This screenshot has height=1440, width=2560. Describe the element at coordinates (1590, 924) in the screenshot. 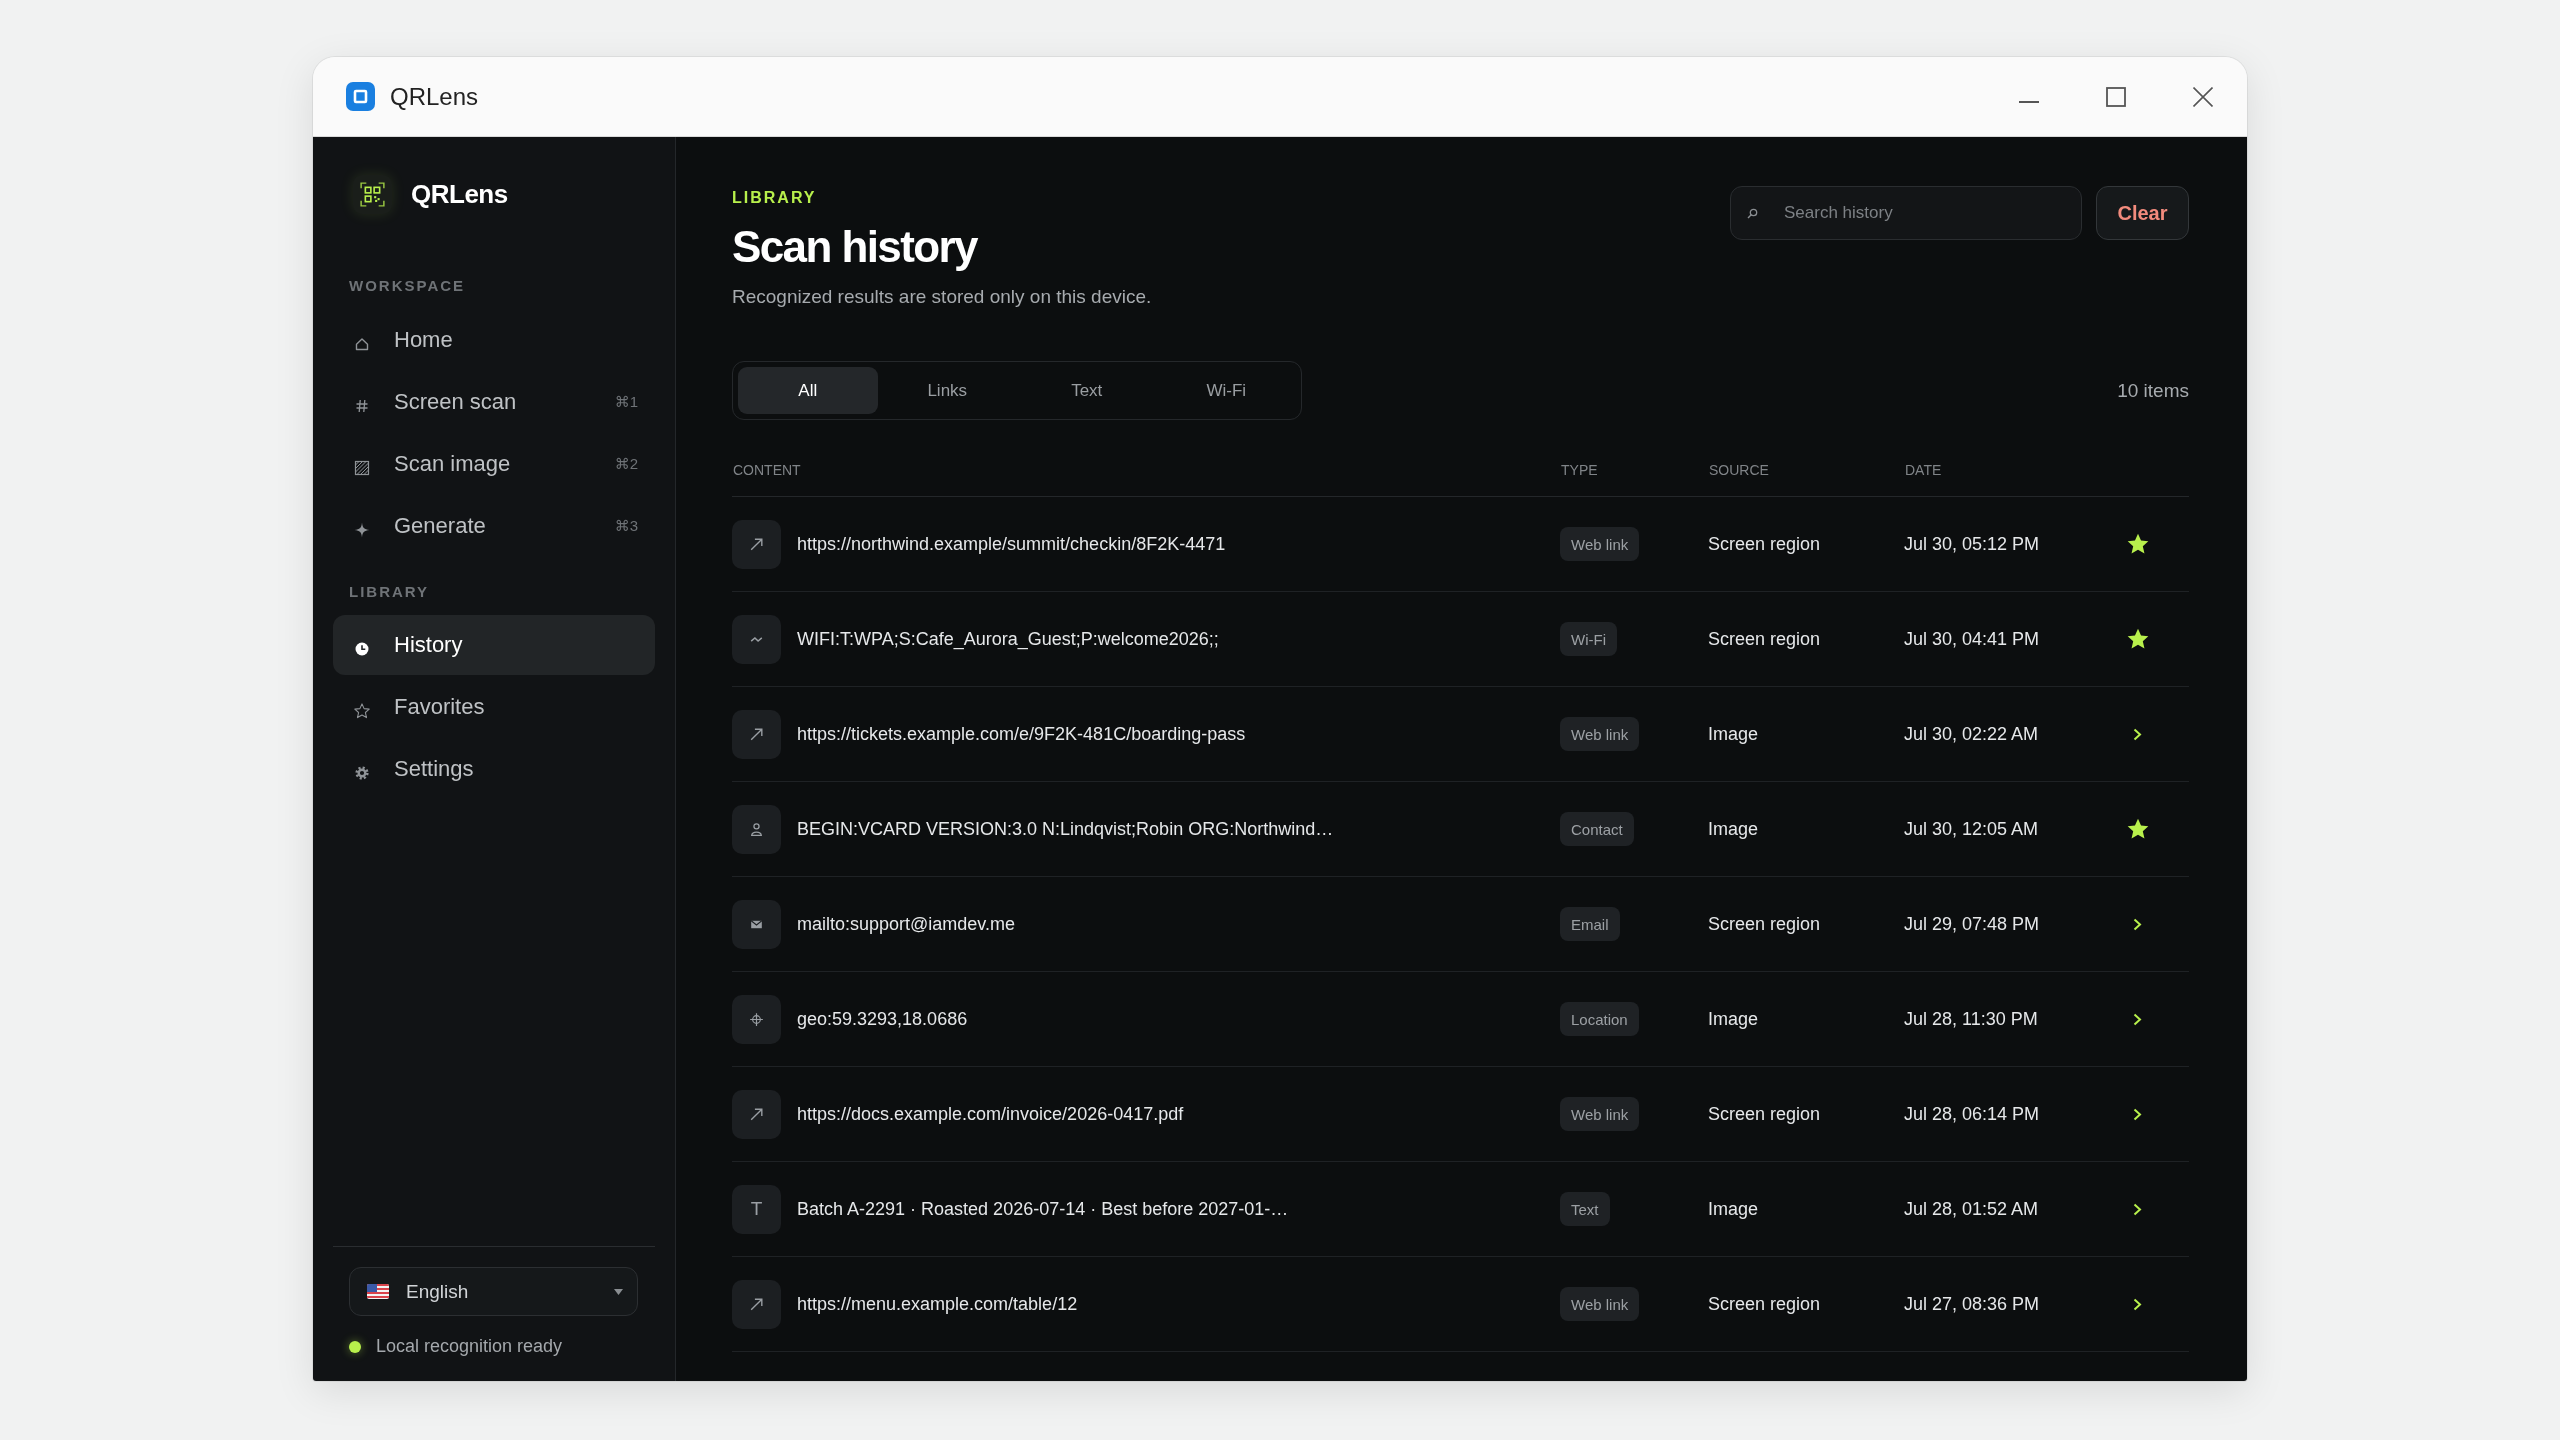

I see `type-tag: Email` at that location.